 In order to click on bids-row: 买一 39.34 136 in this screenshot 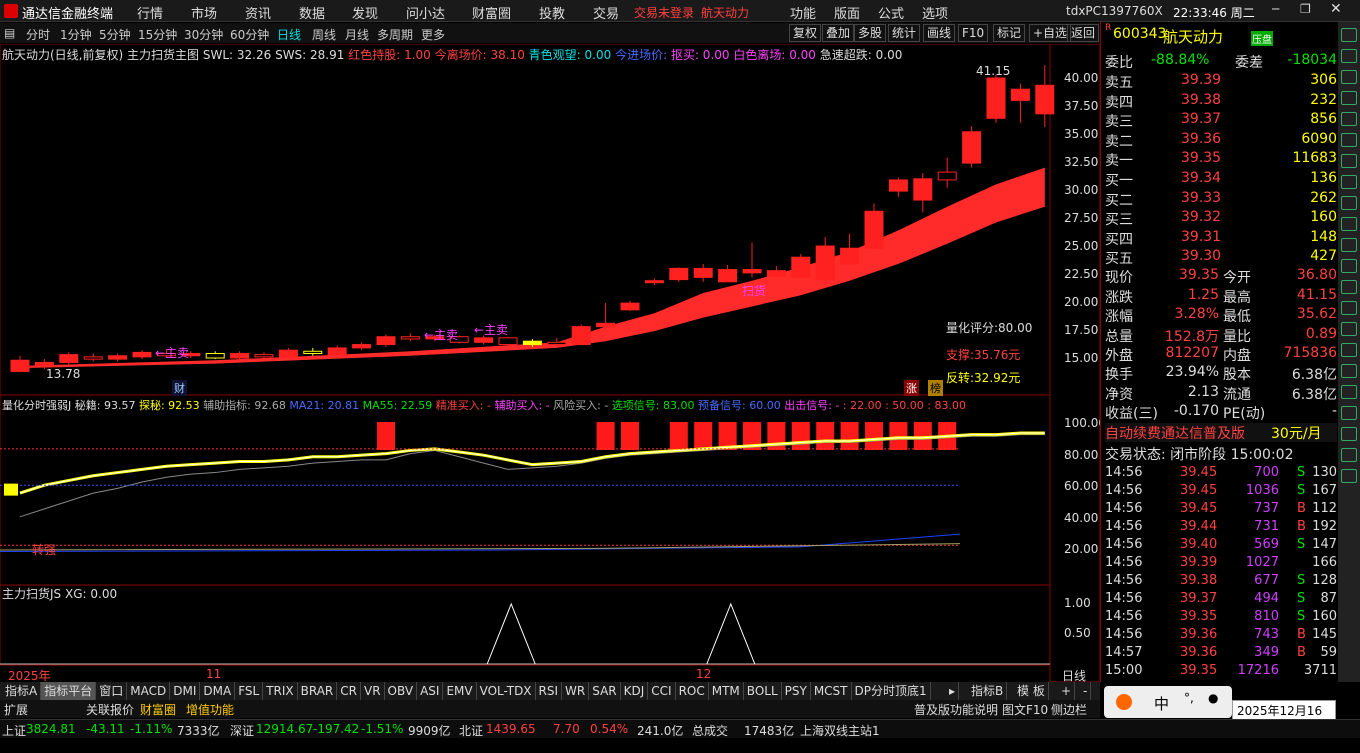, I will do `click(1221, 179)`.